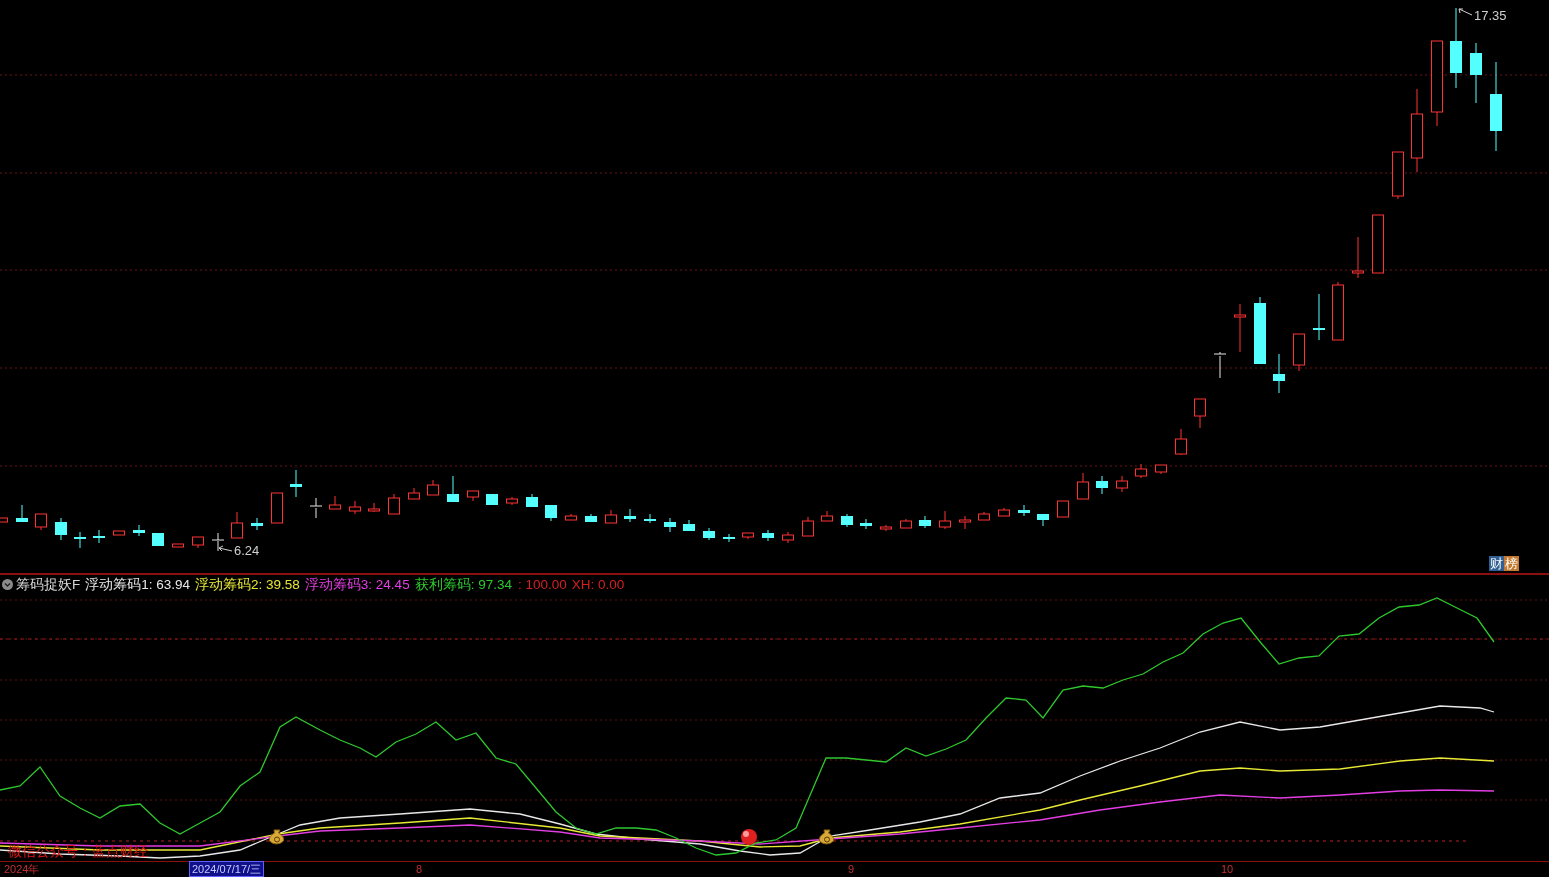 This screenshot has height=877, width=1549. What do you see at coordinates (851, 869) in the screenshot?
I see `axis-label: 9` at bounding box center [851, 869].